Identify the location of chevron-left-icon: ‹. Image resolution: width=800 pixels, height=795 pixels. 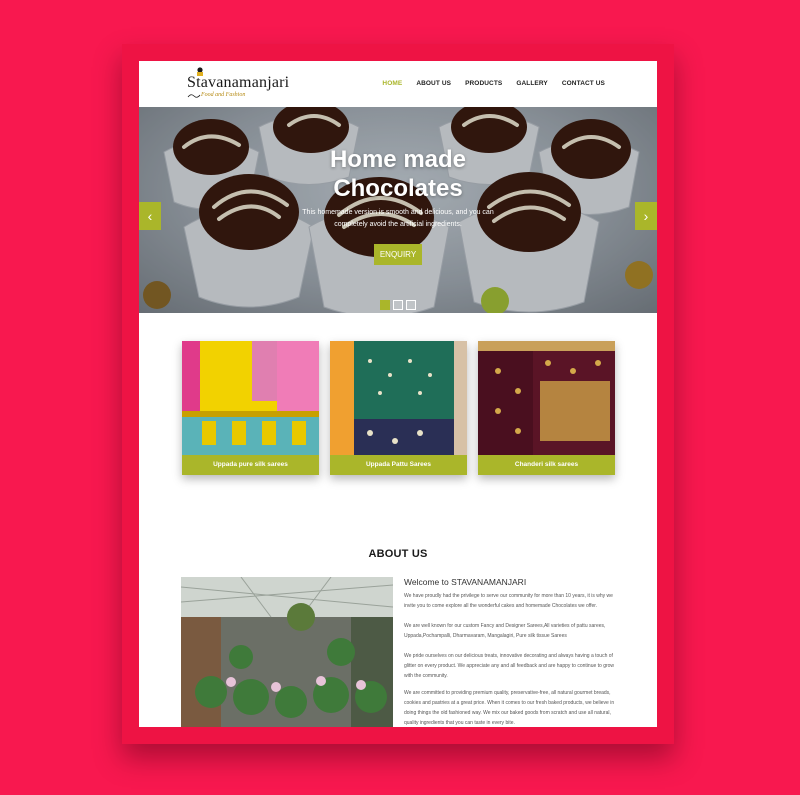
(150, 216).